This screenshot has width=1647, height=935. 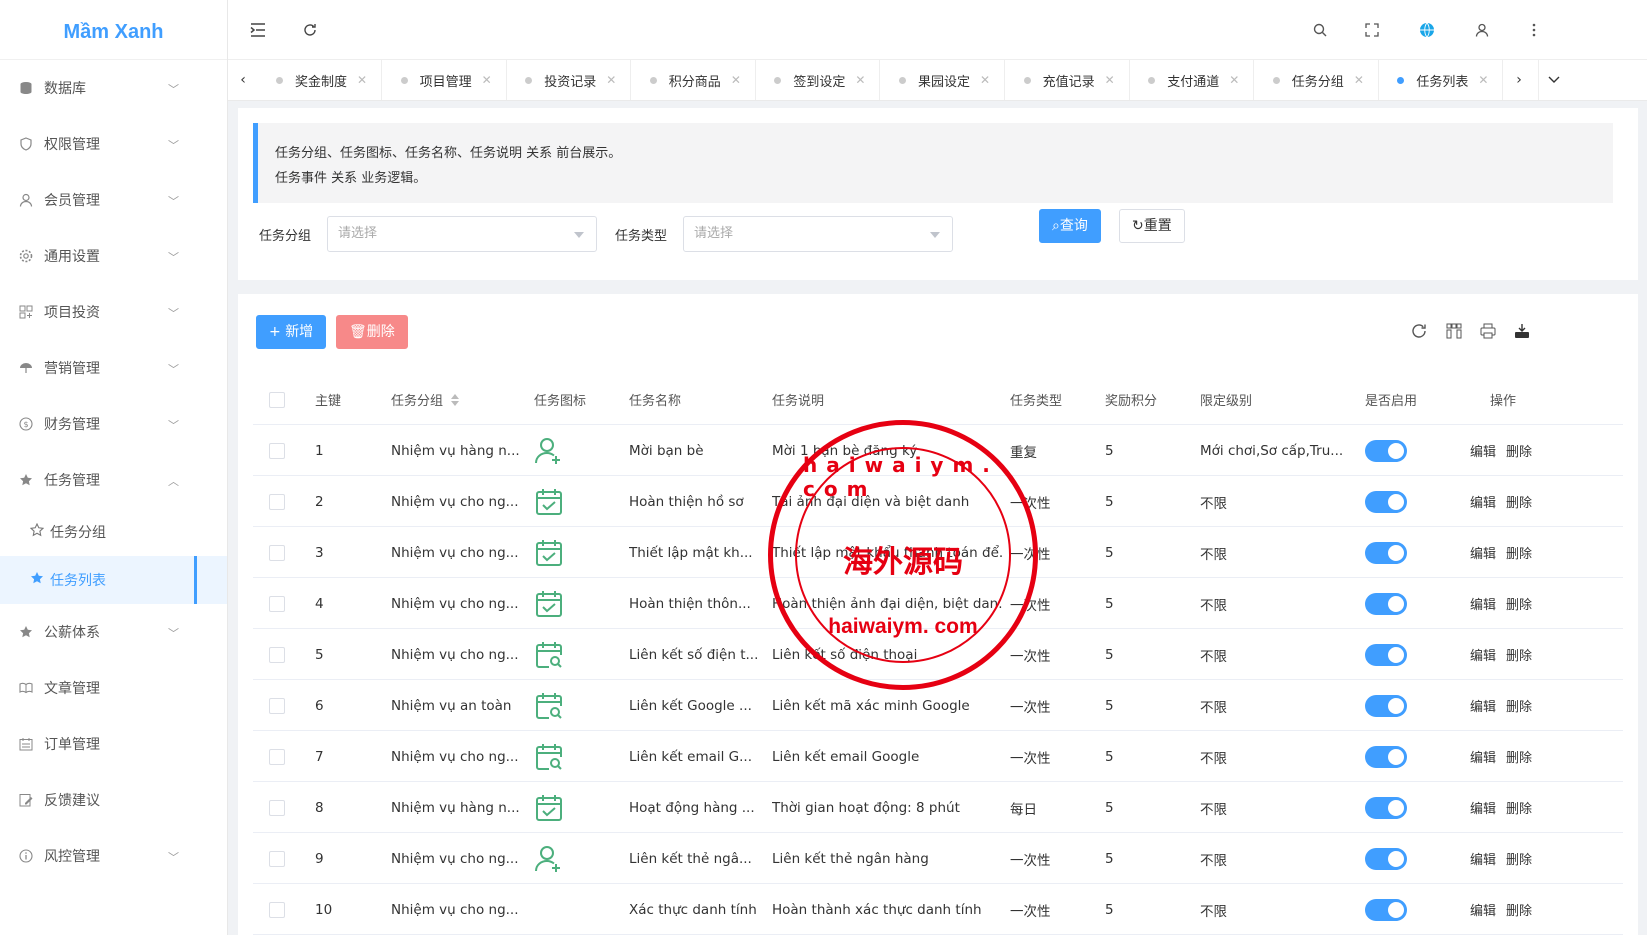 I want to click on add-button: + 新增, so click(x=291, y=332).